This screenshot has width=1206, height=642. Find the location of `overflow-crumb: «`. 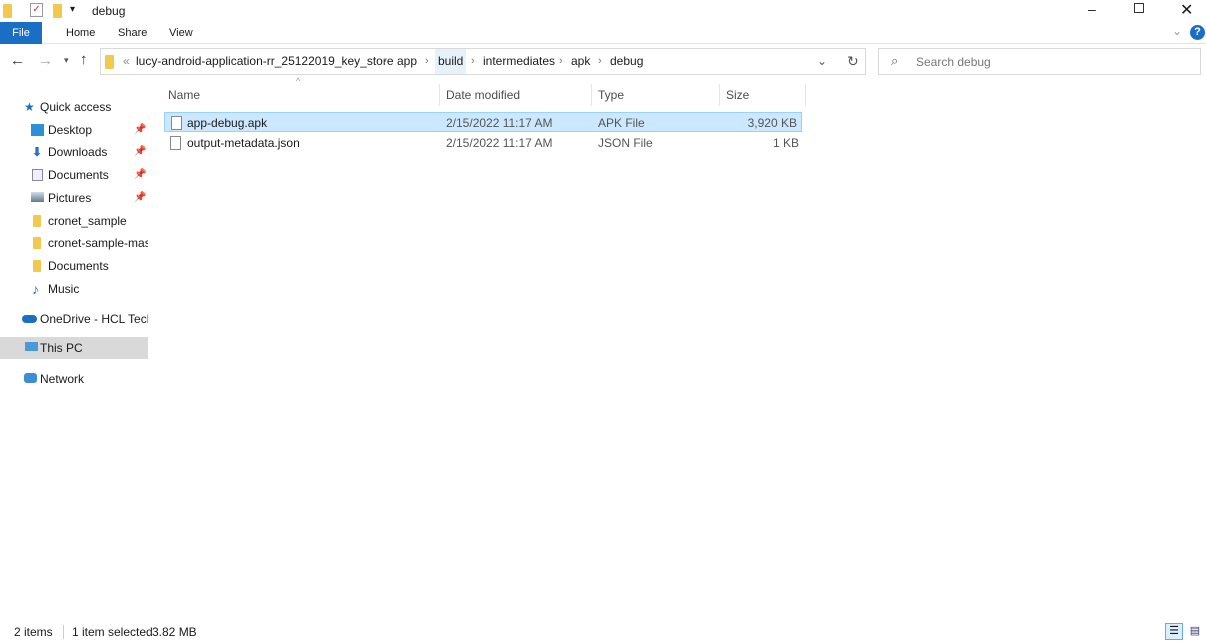

overflow-crumb: « is located at coordinates (126, 61).